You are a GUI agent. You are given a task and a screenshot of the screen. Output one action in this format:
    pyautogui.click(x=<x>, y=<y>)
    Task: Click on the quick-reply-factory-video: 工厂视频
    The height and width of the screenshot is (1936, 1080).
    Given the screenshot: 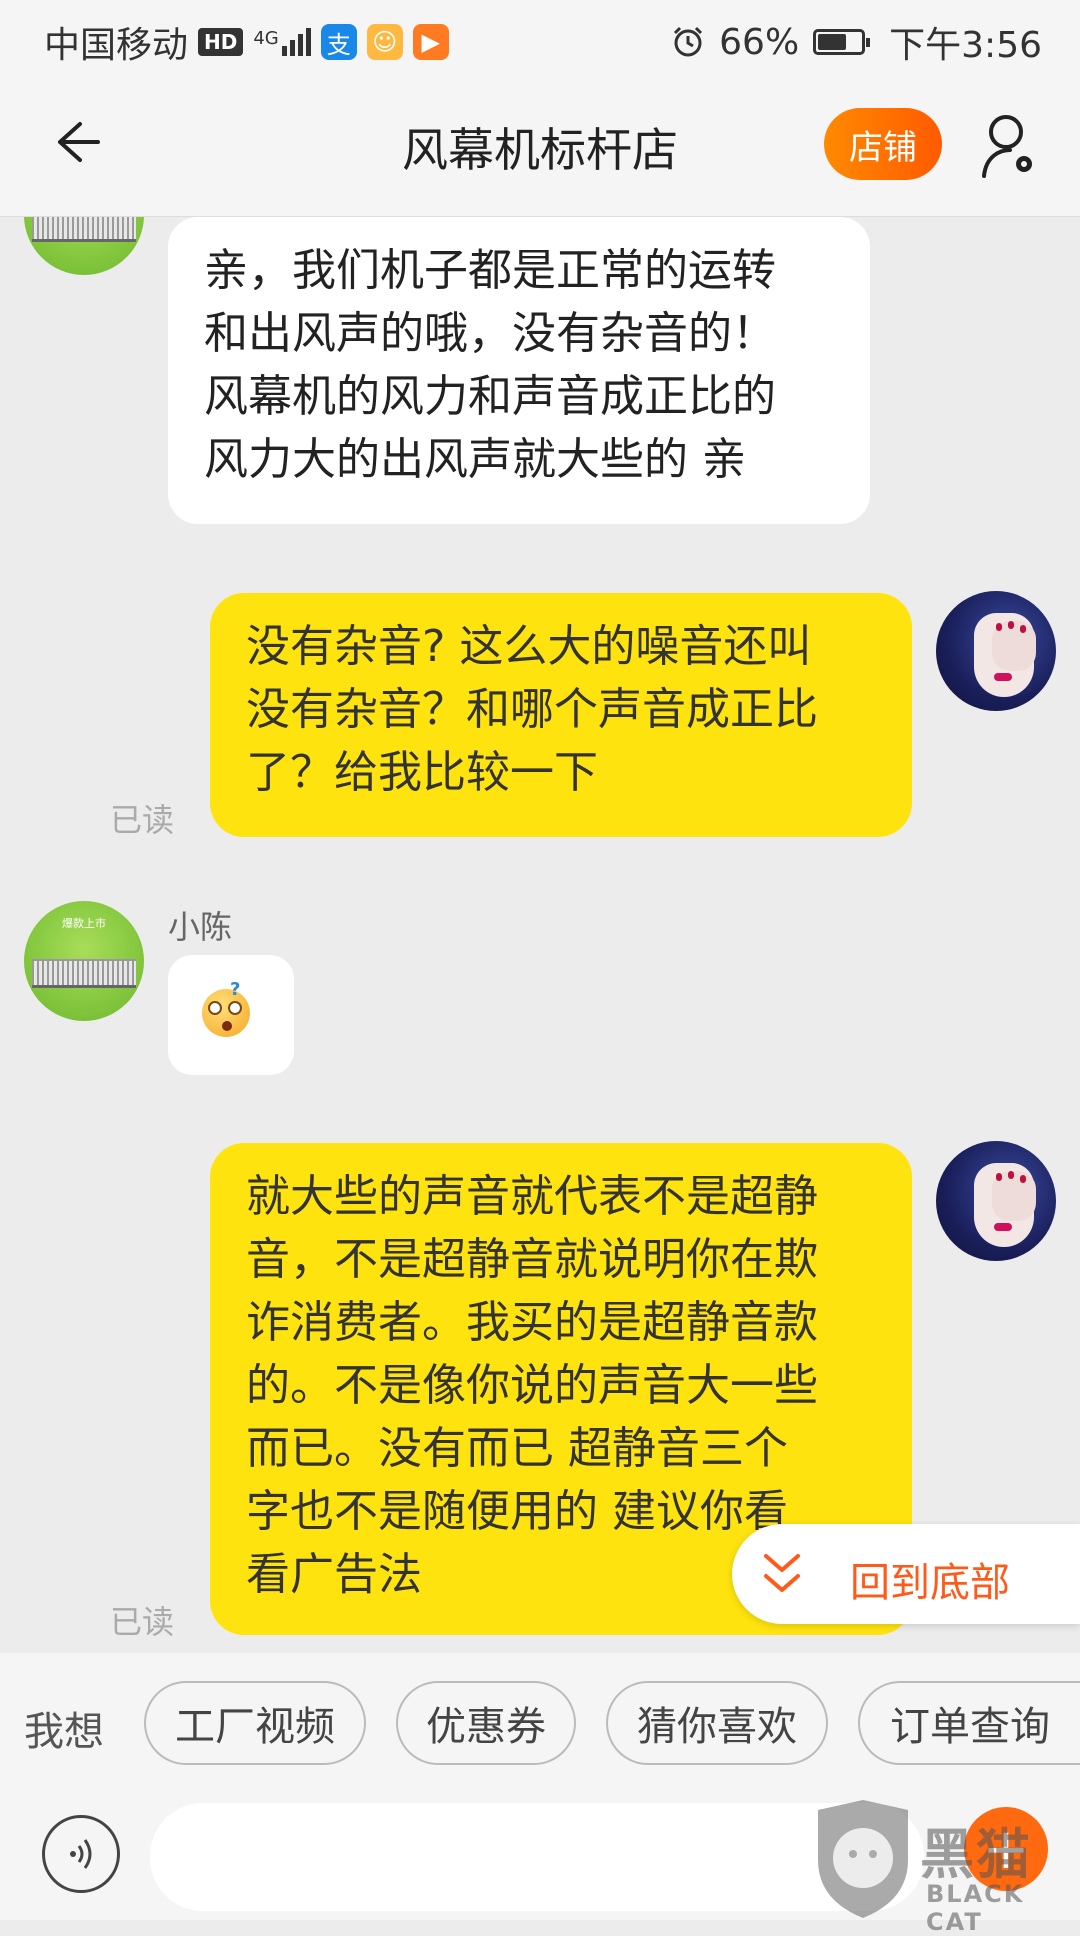 What is the action you would take?
    pyautogui.click(x=255, y=1723)
    